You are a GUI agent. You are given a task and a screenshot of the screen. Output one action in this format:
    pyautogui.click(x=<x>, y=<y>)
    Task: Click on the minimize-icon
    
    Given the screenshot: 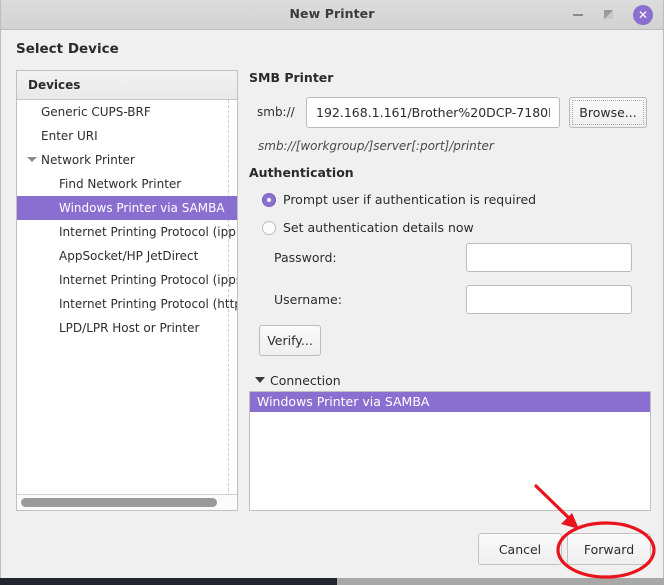 What is the action you would take?
    pyautogui.click(x=578, y=15)
    